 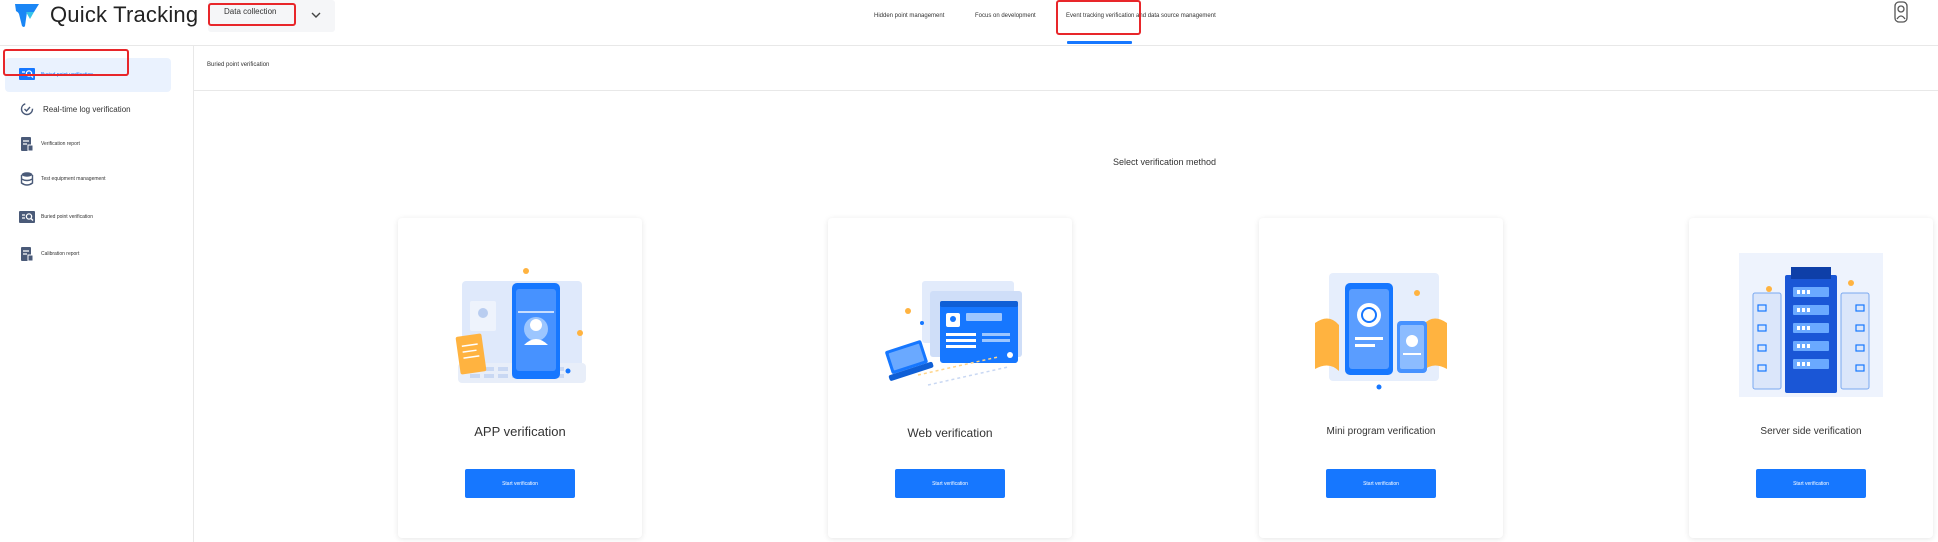 I want to click on sidebar-item-test-equipment-management: Test equipment management, so click(x=88, y=179).